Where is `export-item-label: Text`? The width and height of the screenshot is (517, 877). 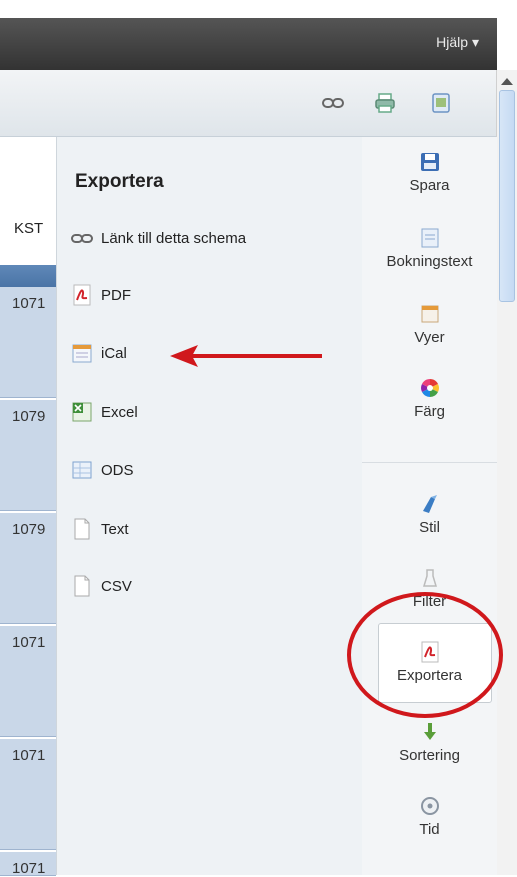 export-item-label: Text is located at coordinates (115, 529).